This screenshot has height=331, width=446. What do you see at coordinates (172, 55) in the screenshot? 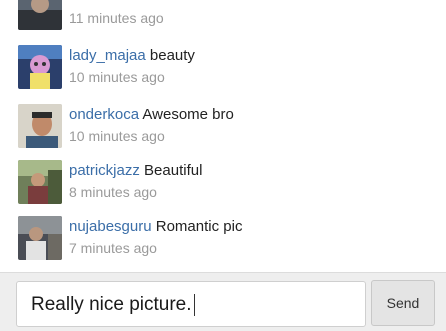
I see `comment-text: beauty` at bounding box center [172, 55].